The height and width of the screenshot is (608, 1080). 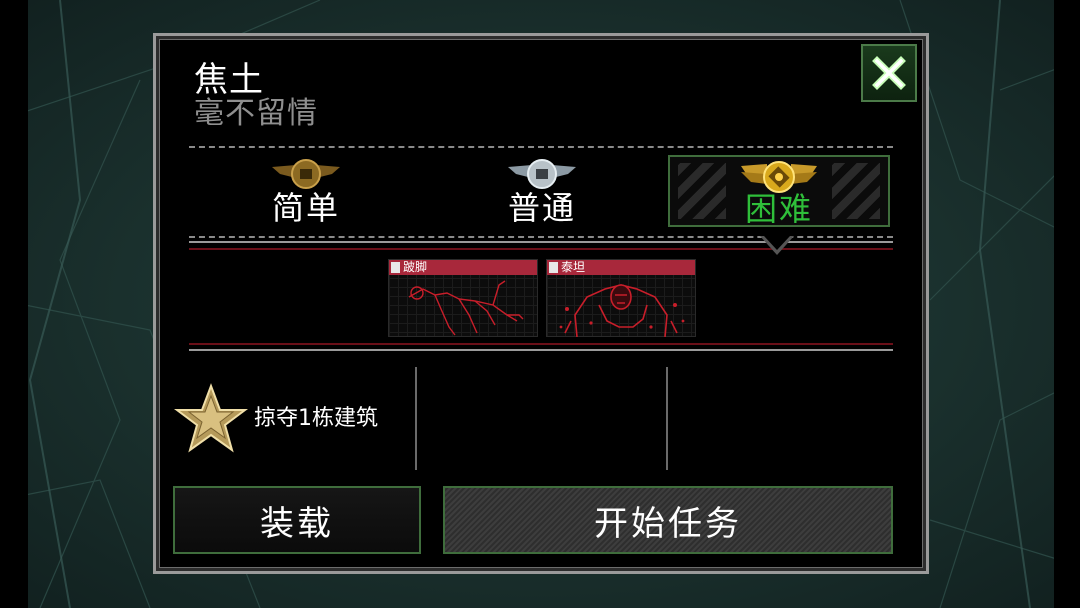 I want to click on close-icon, so click(x=889, y=73).